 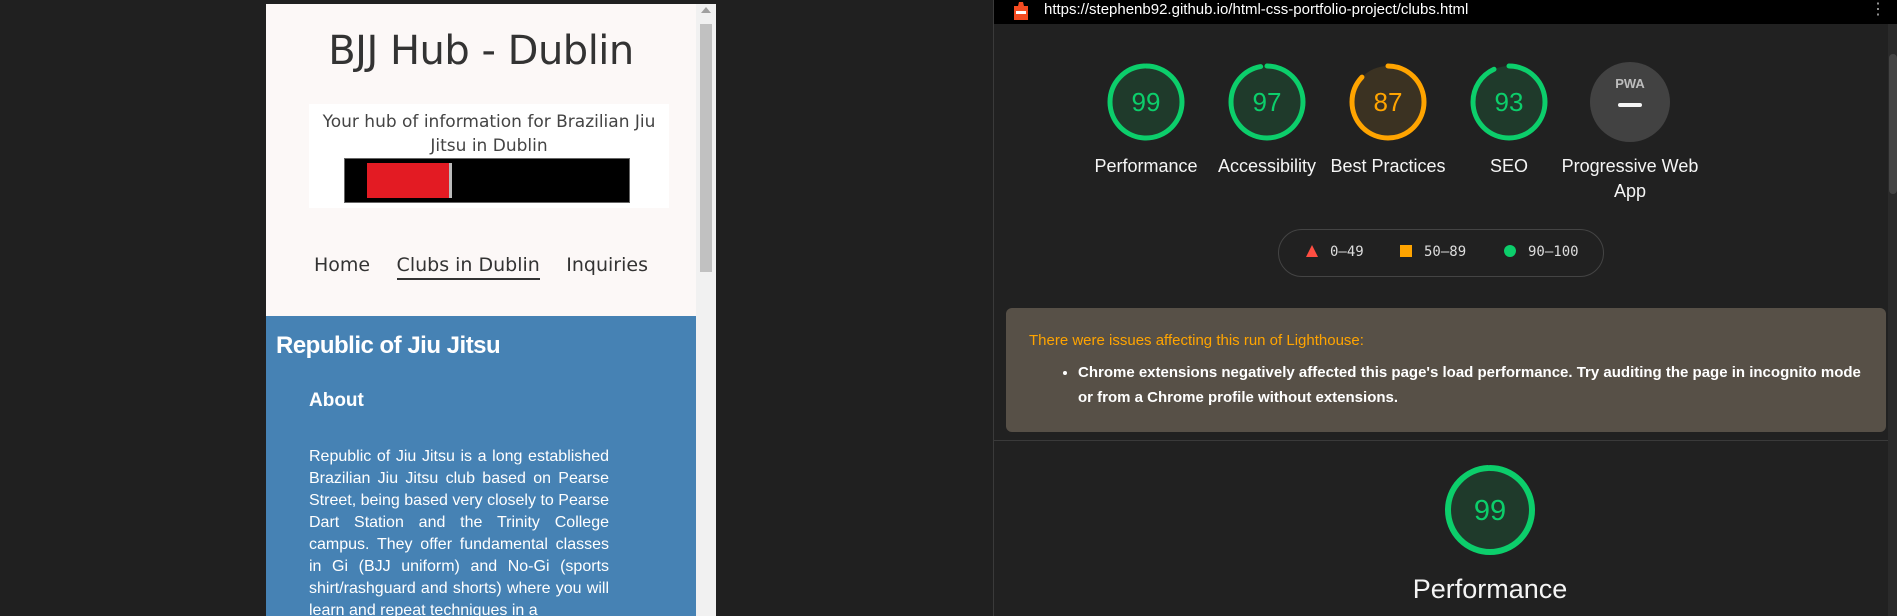 I want to click on lighthouse-scrollbar-thumb, so click(x=1893, y=124).